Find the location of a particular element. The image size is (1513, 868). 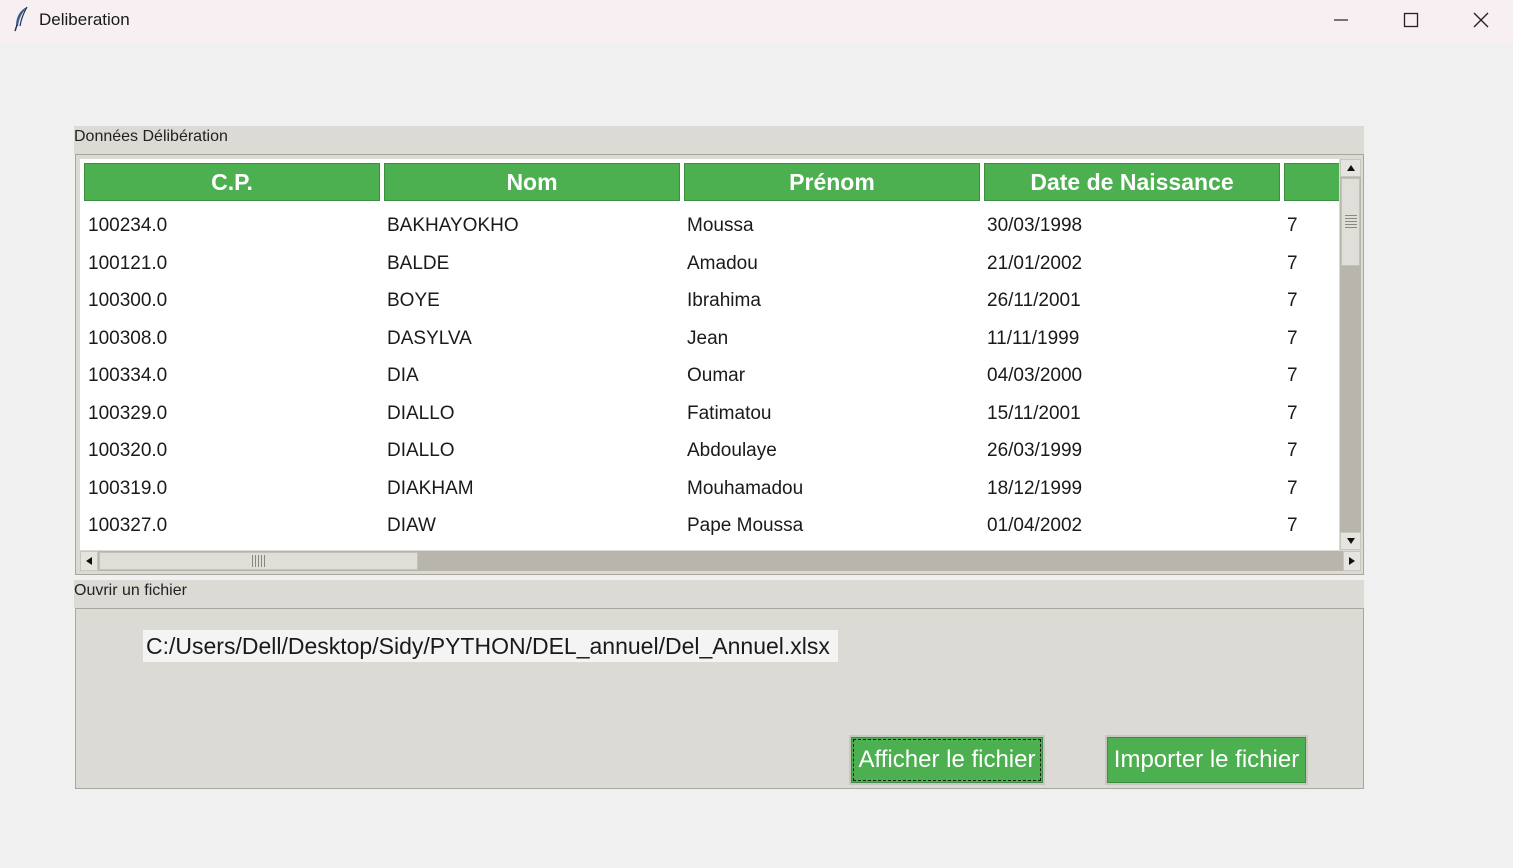

arrow-right-icon is located at coordinates (1352, 561).